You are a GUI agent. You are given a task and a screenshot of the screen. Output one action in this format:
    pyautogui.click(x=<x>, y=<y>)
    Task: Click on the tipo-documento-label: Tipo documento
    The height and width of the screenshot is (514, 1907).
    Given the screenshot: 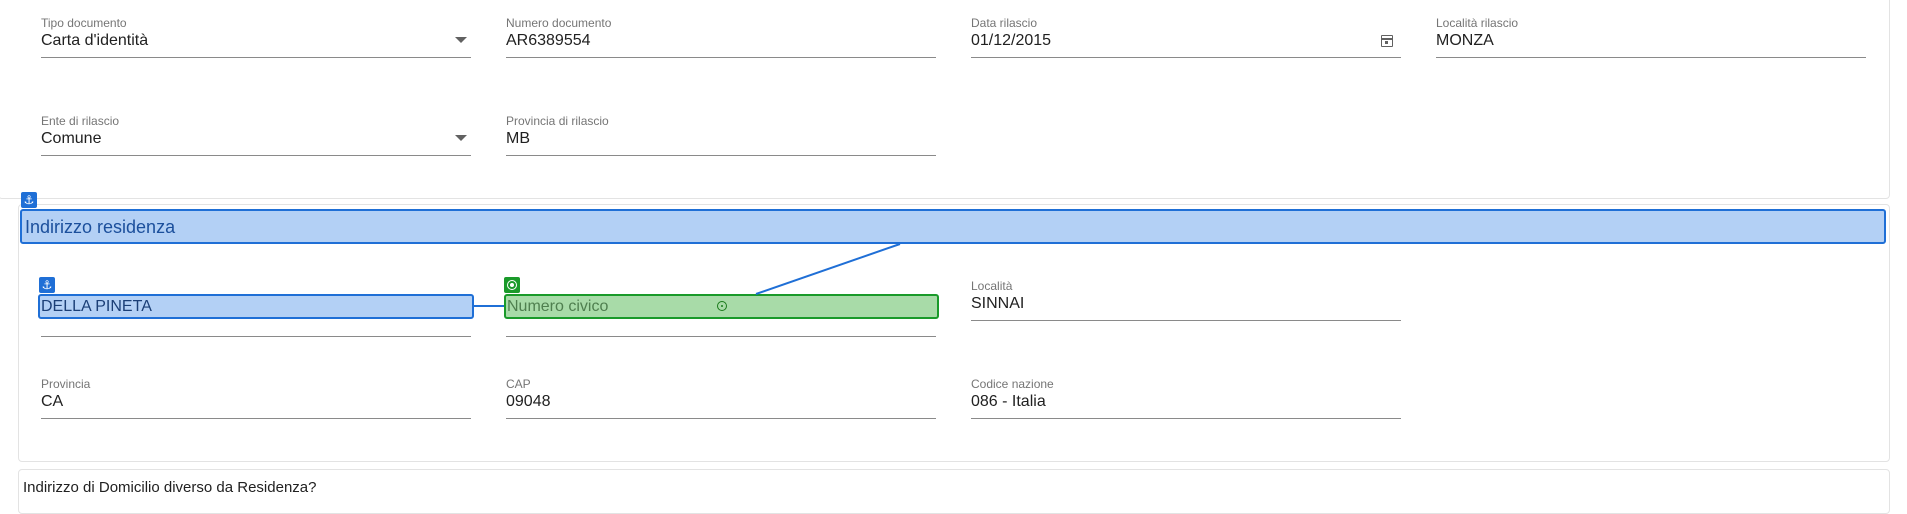 What is the action you would take?
    pyautogui.click(x=84, y=23)
    